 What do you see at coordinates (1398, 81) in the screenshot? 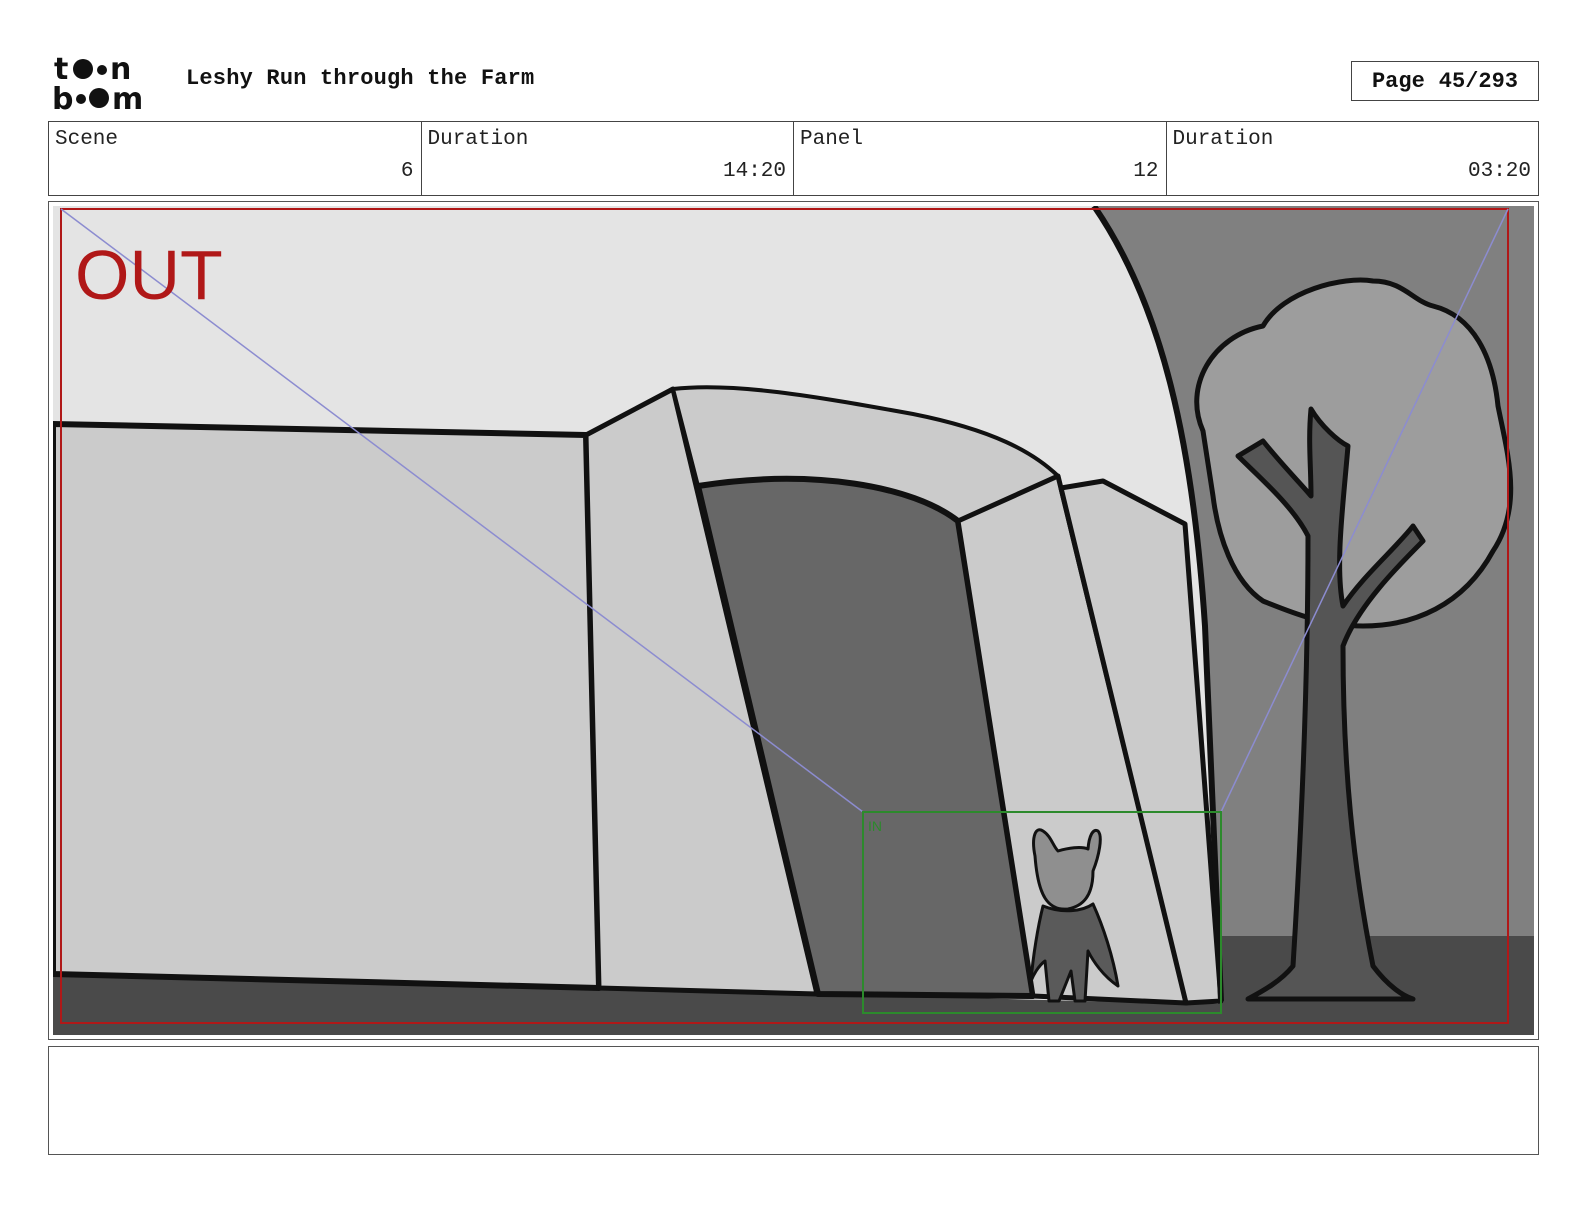
I see `page-label: Page` at bounding box center [1398, 81].